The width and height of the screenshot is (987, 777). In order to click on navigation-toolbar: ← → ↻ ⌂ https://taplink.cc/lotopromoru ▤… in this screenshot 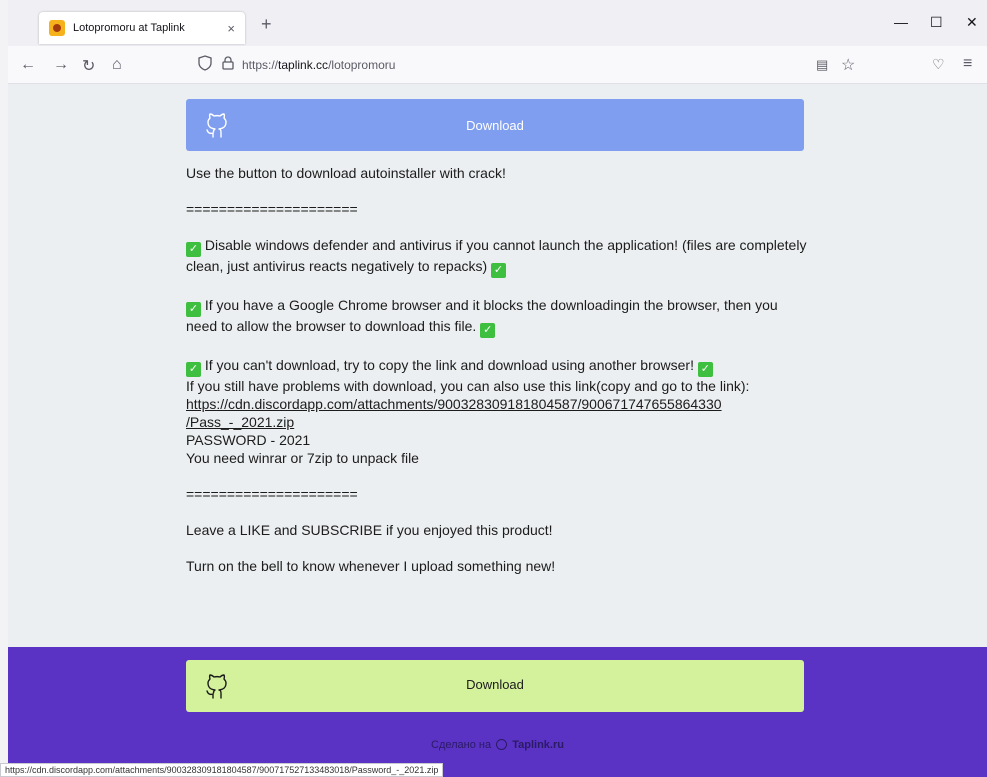, I will do `click(497, 65)`.